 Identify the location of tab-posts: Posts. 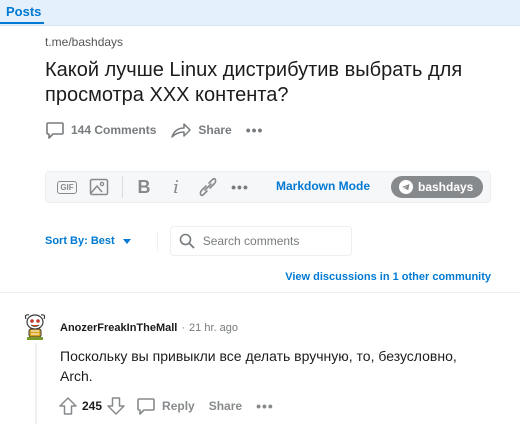
(23, 11).